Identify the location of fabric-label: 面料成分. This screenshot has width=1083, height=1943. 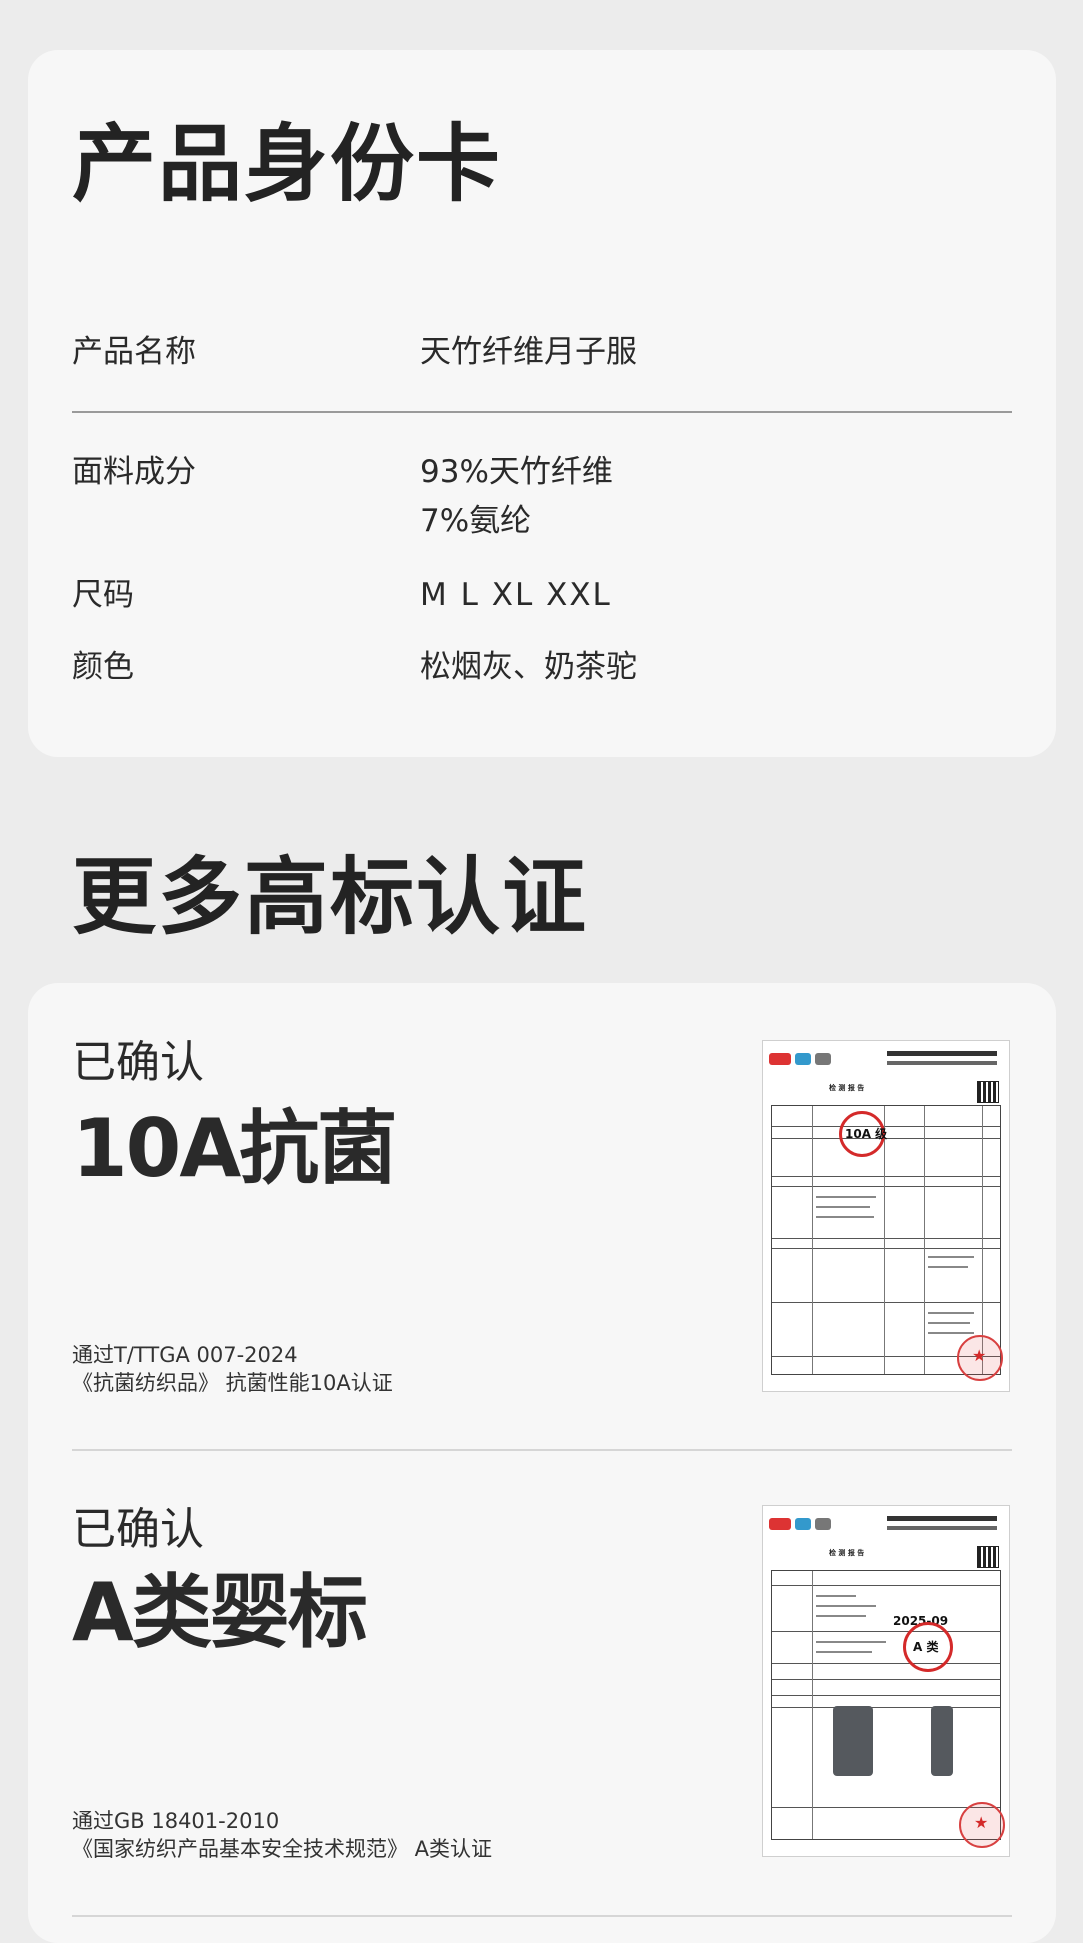
(134, 472).